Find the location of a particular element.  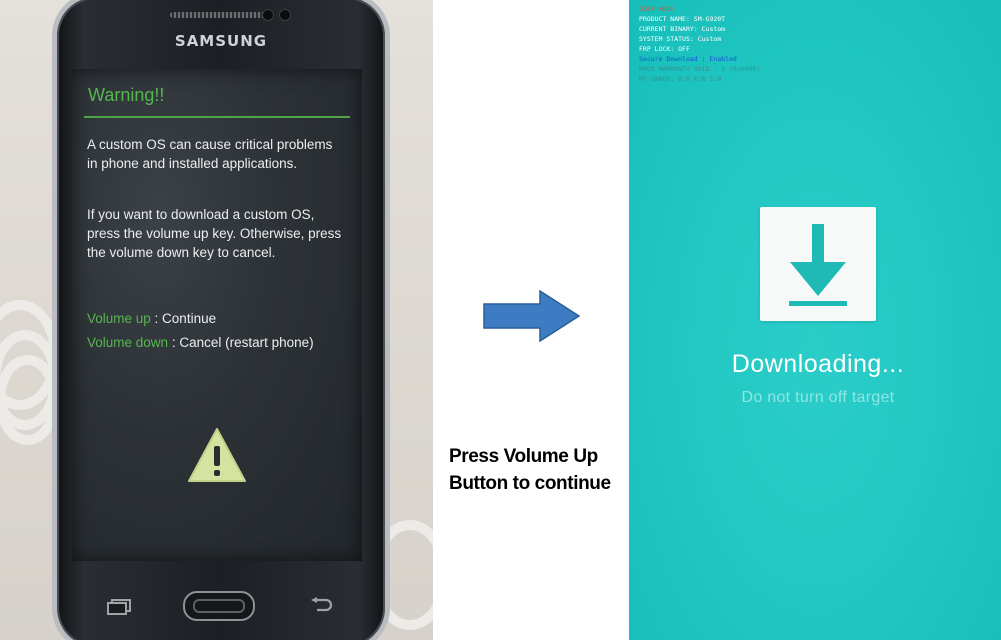

home-button is located at coordinates (219, 606).